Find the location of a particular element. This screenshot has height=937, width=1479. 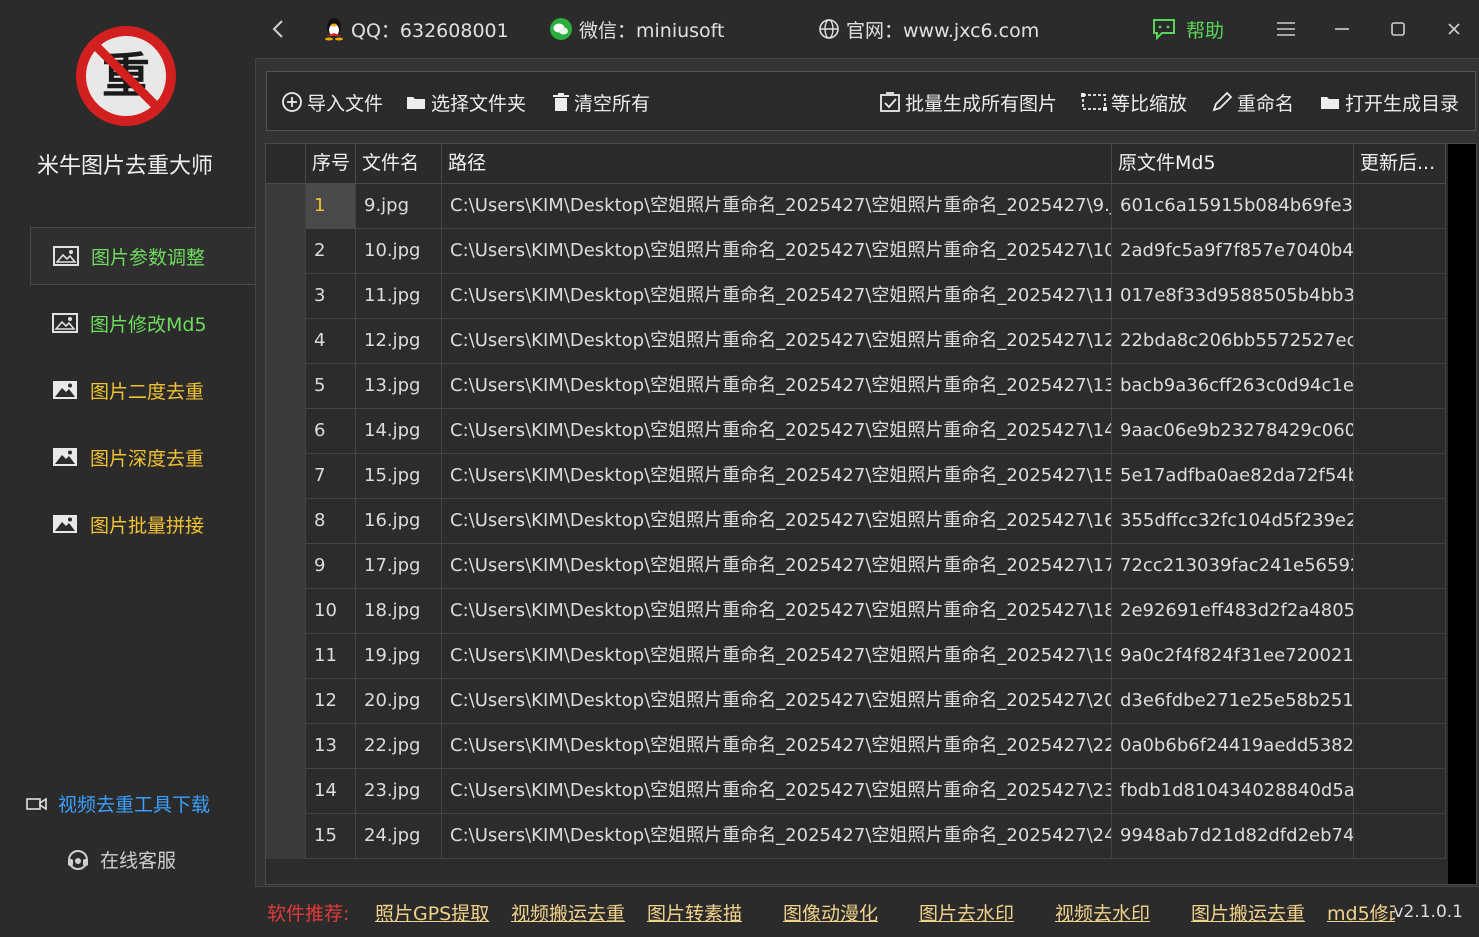

folder-icon is located at coordinates (416, 103).